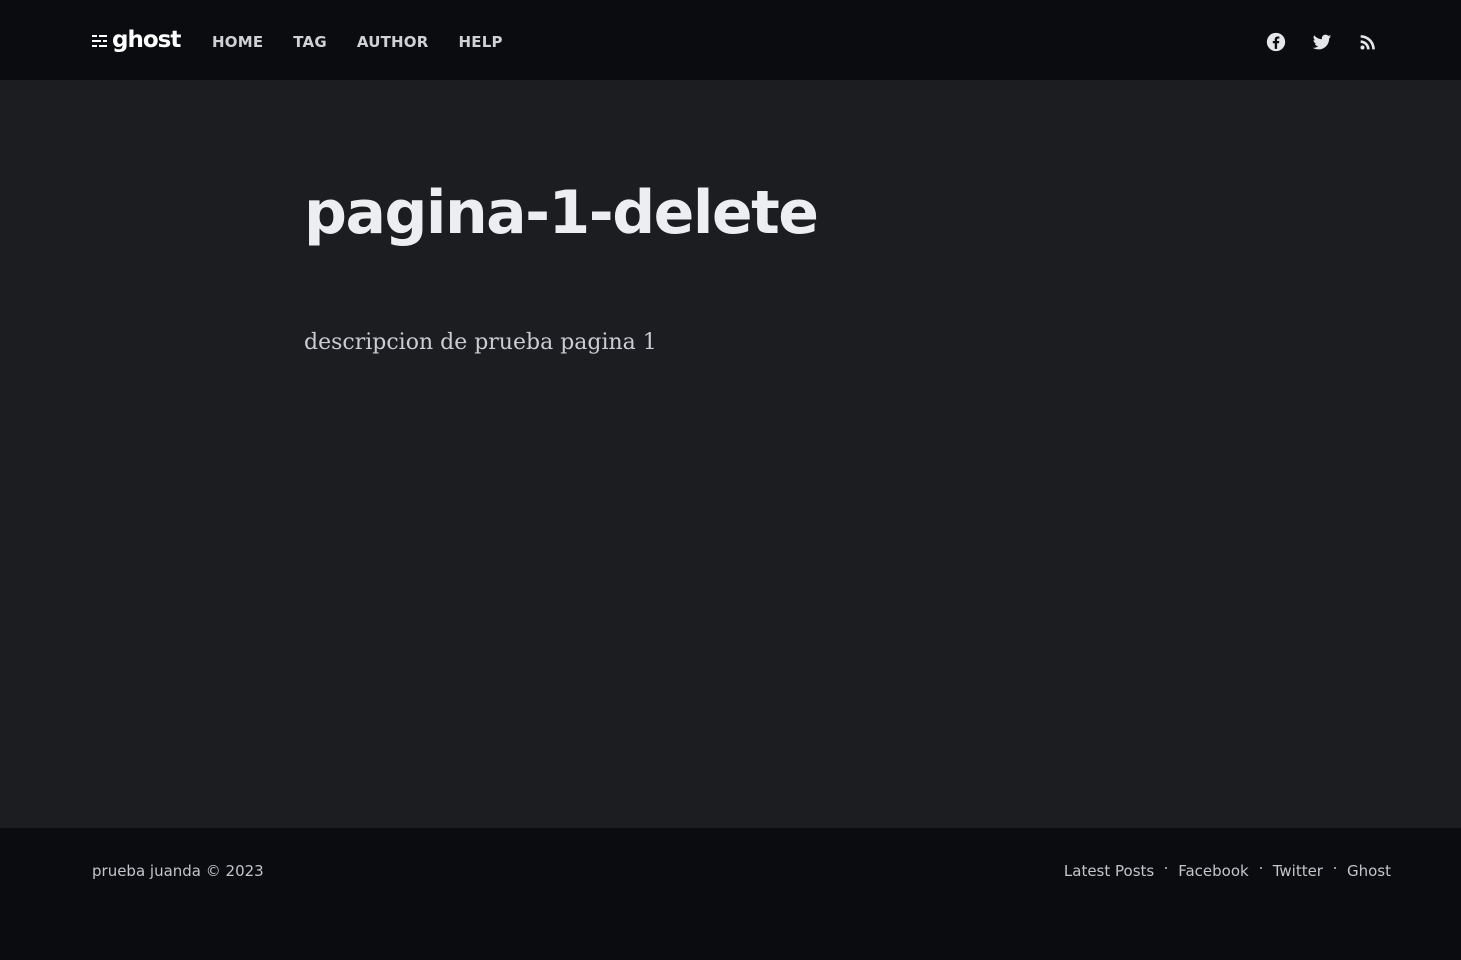 This screenshot has width=1461, height=960. What do you see at coordinates (178, 871) in the screenshot?
I see `copyright-text: prueba juanda © 2023` at bounding box center [178, 871].